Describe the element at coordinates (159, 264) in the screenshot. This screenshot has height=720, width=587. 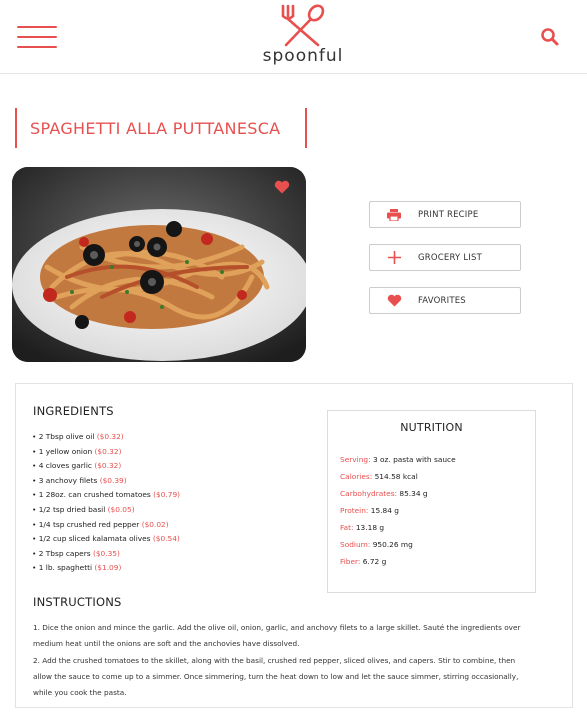
I see `recipe-photo` at that location.